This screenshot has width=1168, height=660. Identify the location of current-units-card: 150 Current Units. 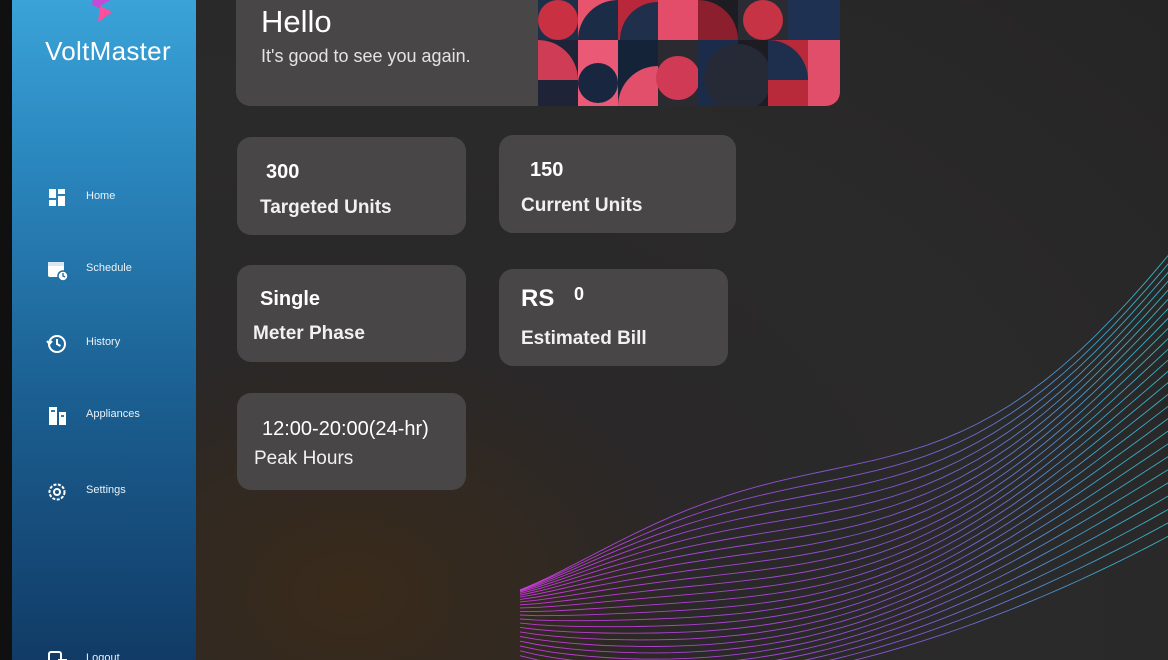
(617, 184).